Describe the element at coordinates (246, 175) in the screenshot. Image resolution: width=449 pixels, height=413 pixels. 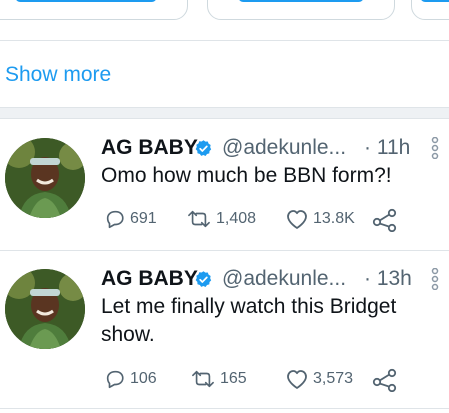
I see `tweet-text: Omo how much be BBN form?!` at that location.